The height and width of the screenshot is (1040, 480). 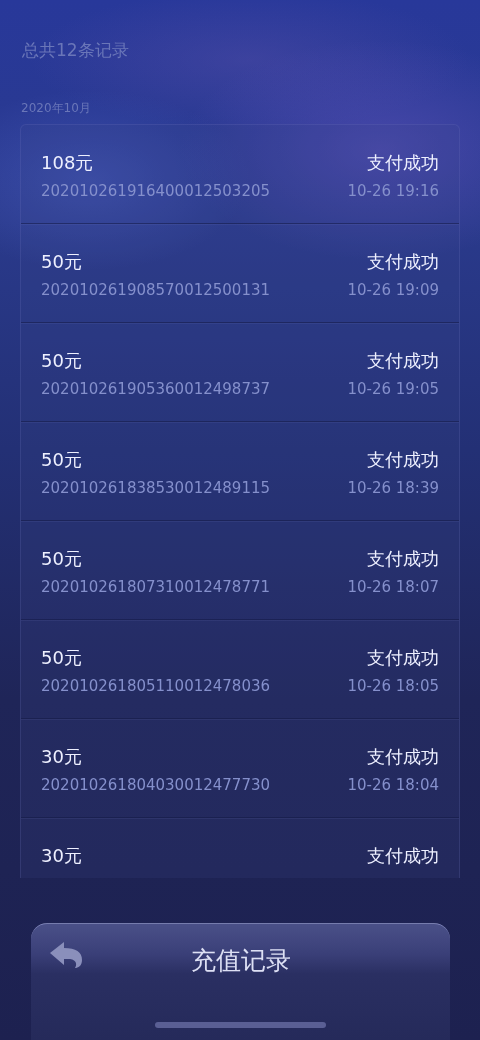 I want to click on record-row: 50元 支付成功 202010261838530012489115 10-26 18:39, so click(x=240, y=471).